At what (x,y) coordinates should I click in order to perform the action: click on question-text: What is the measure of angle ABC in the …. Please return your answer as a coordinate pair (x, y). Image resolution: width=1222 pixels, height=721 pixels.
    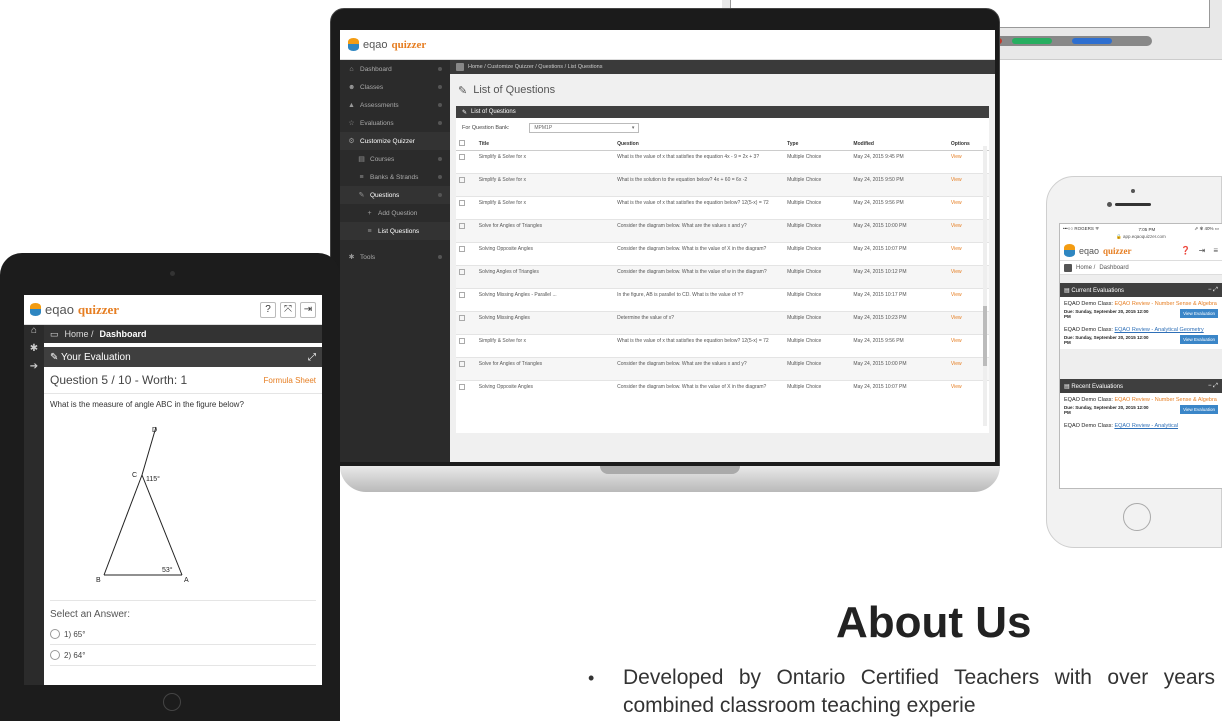
    Looking at the image, I should click on (147, 404).